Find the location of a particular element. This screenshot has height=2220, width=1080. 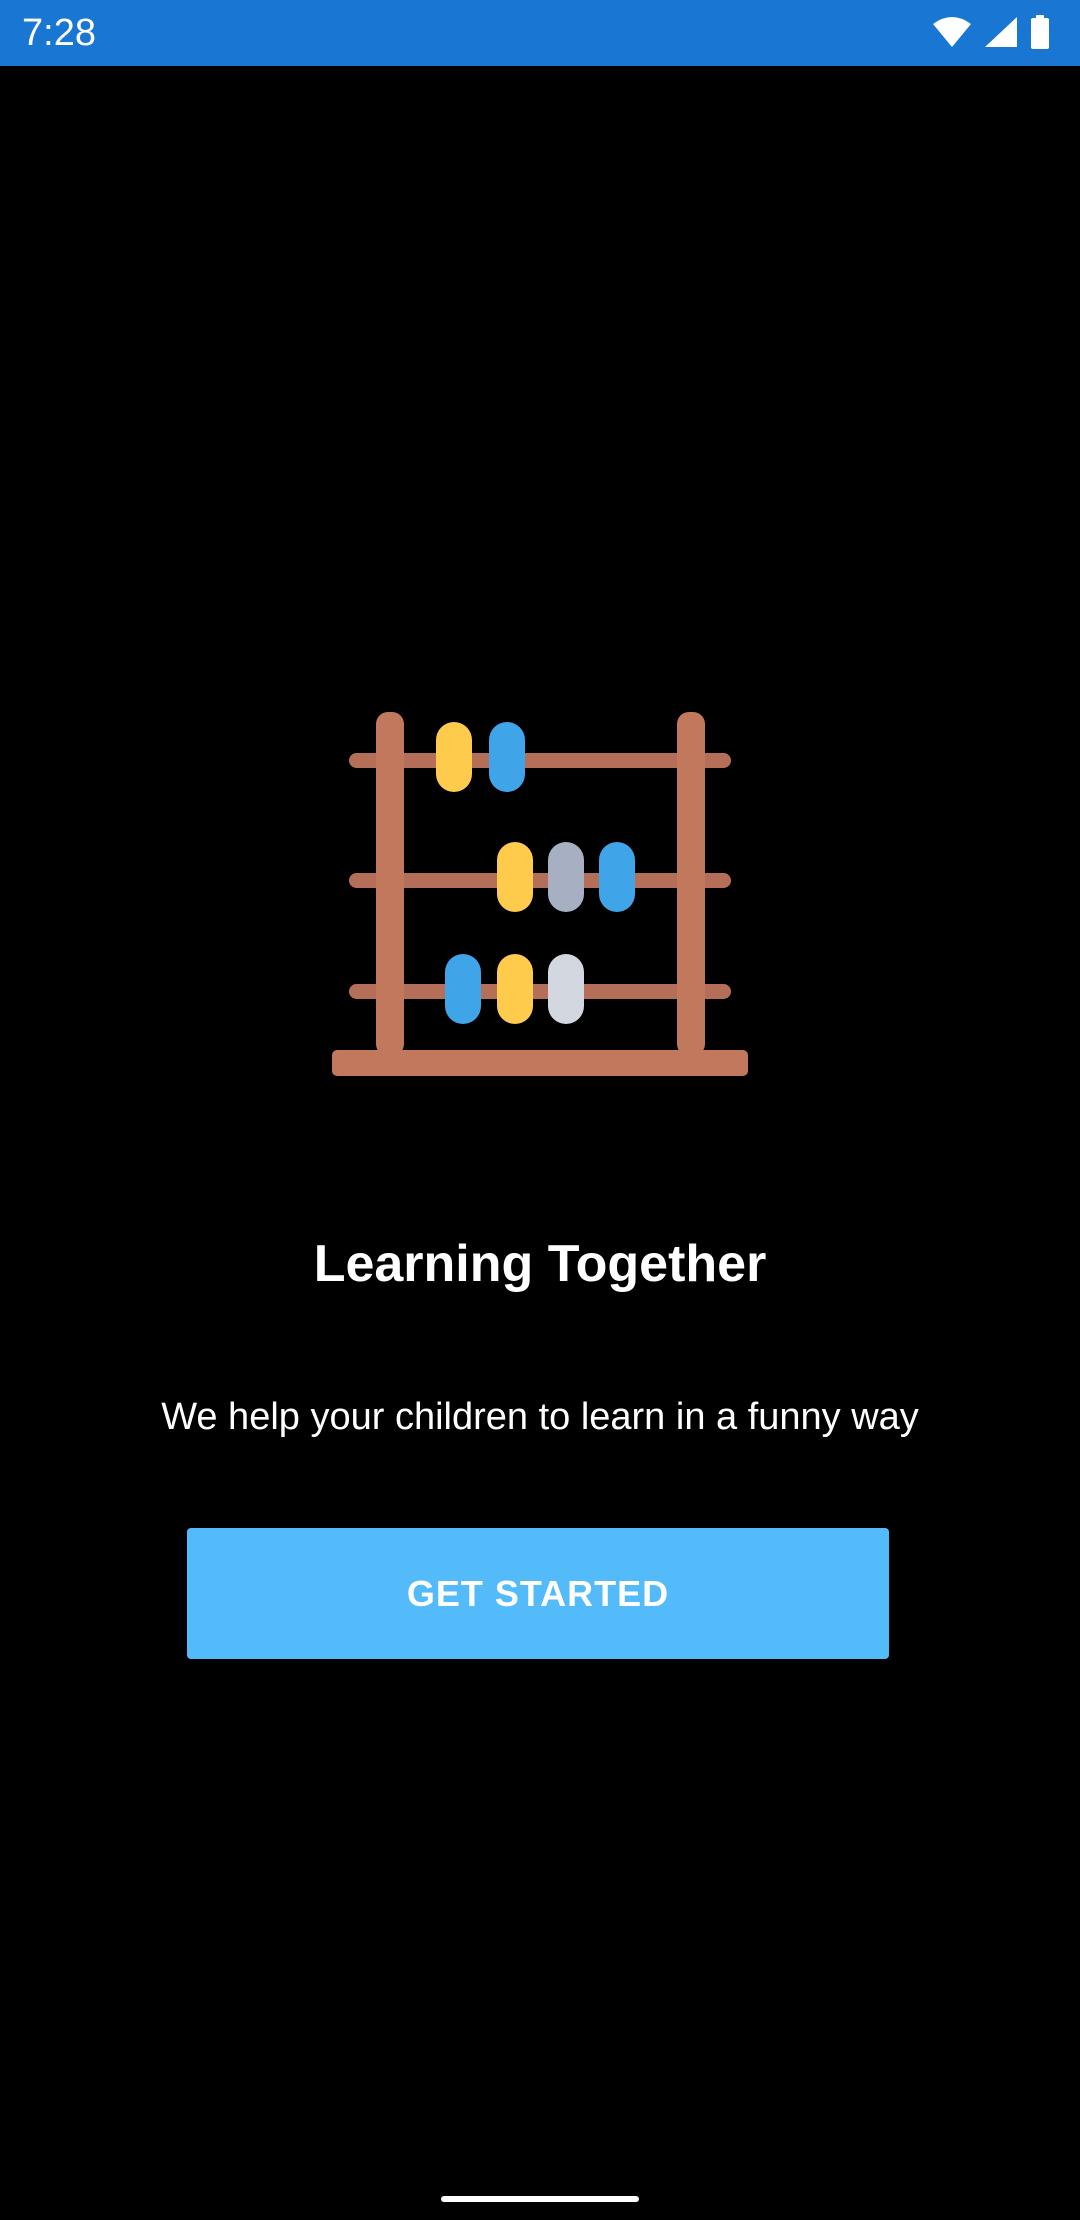

abacus-icon is located at coordinates (540, 894).